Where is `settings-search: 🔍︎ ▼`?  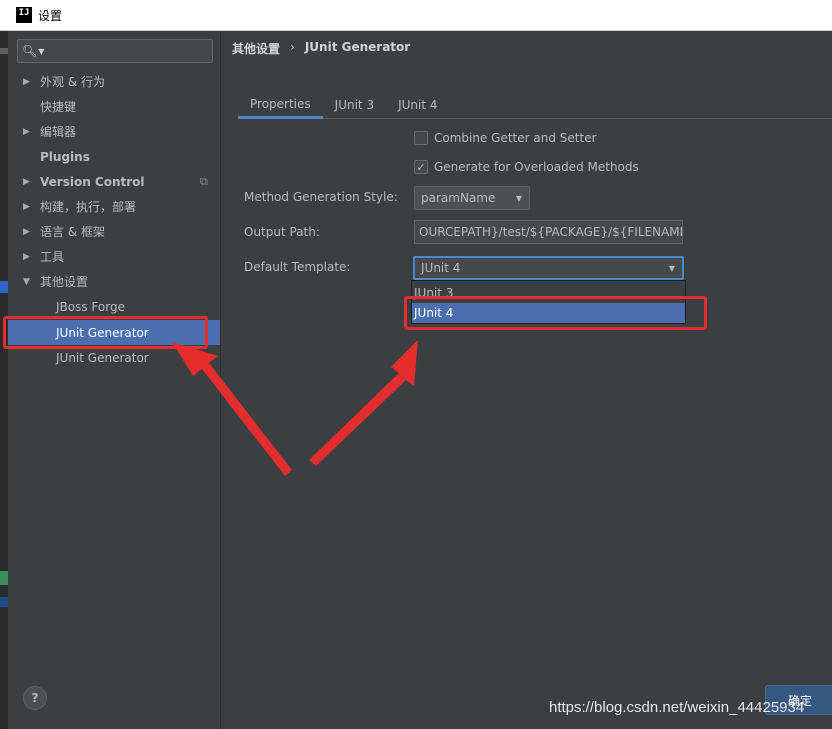
settings-search: 🔍︎ ▼ is located at coordinates (115, 51).